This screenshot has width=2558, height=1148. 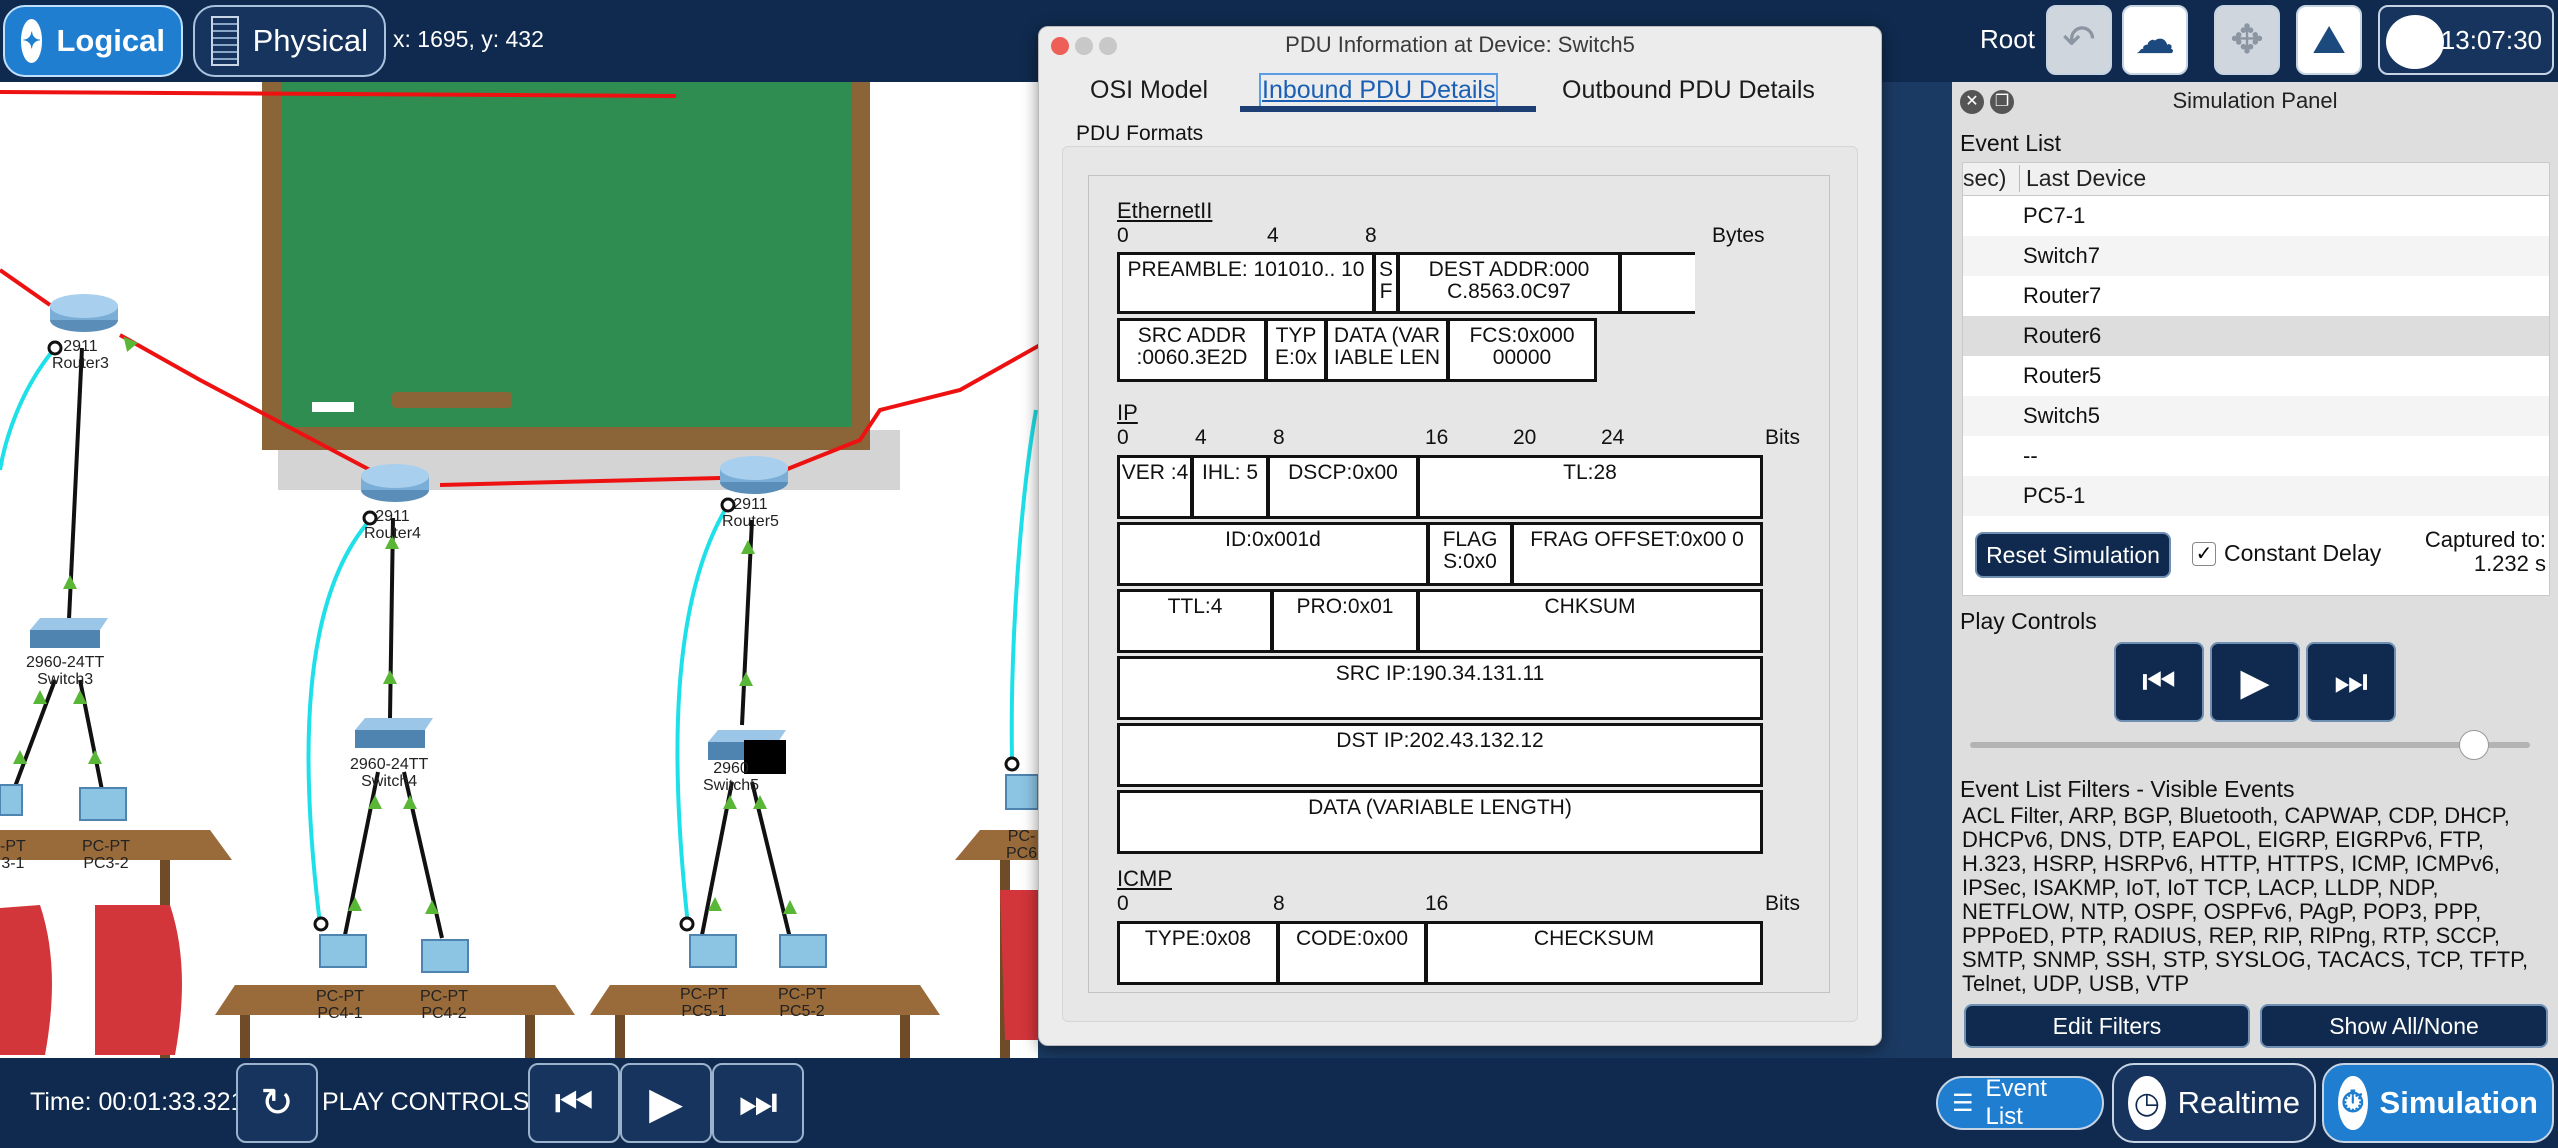 What do you see at coordinates (2007, 39) in the screenshot?
I see `root-label: Root` at bounding box center [2007, 39].